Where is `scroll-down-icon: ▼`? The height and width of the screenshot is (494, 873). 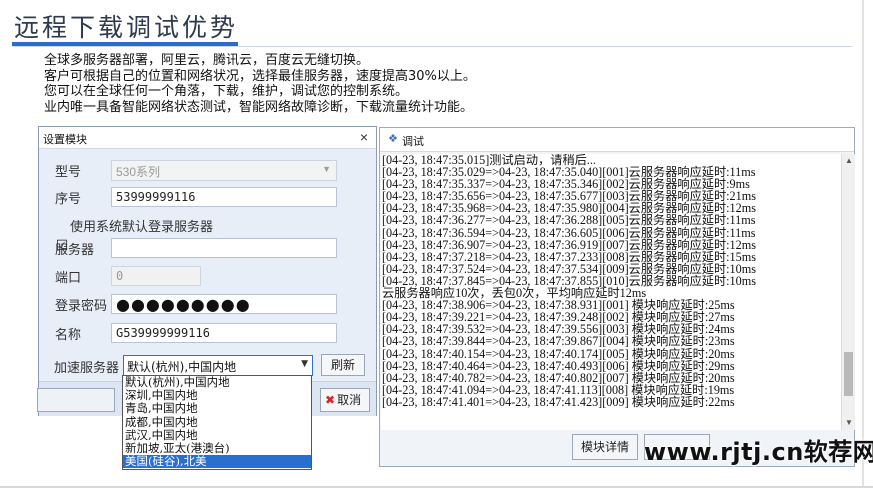
scroll-down-icon: ▼ is located at coordinates (849, 423).